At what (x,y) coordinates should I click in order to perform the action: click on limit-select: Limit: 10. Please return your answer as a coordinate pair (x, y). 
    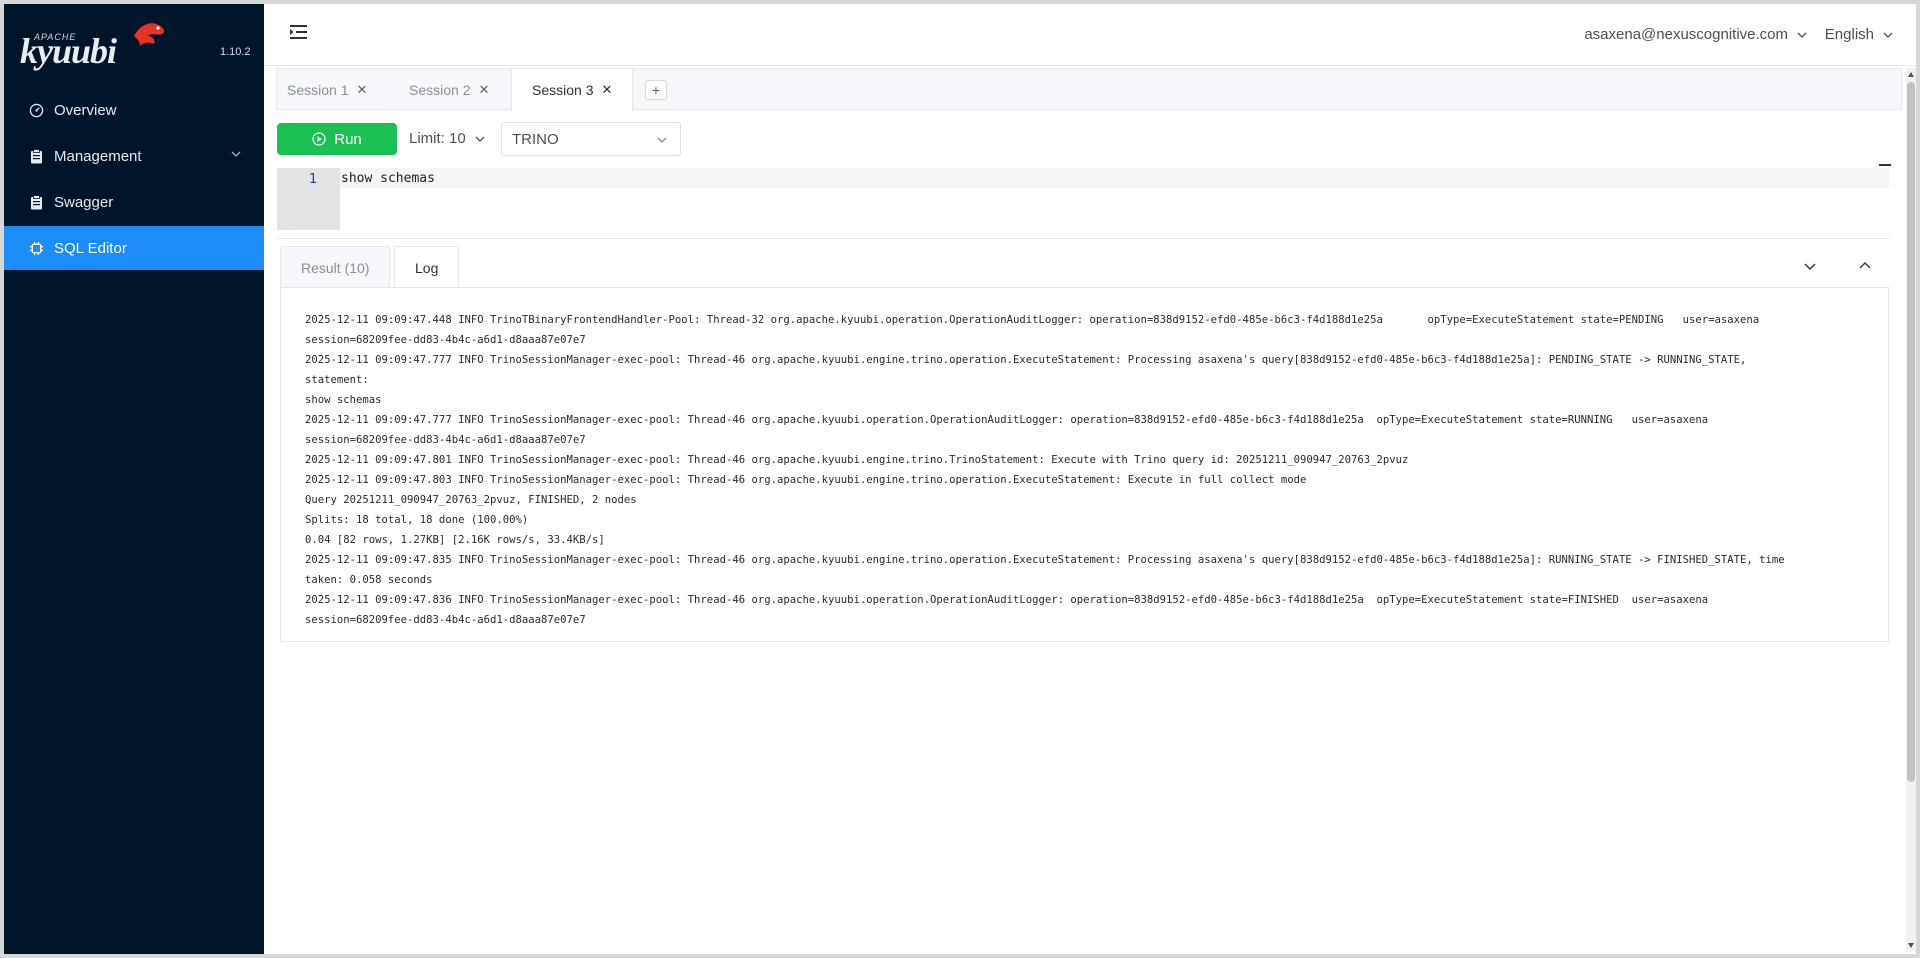
    Looking at the image, I should click on (447, 138).